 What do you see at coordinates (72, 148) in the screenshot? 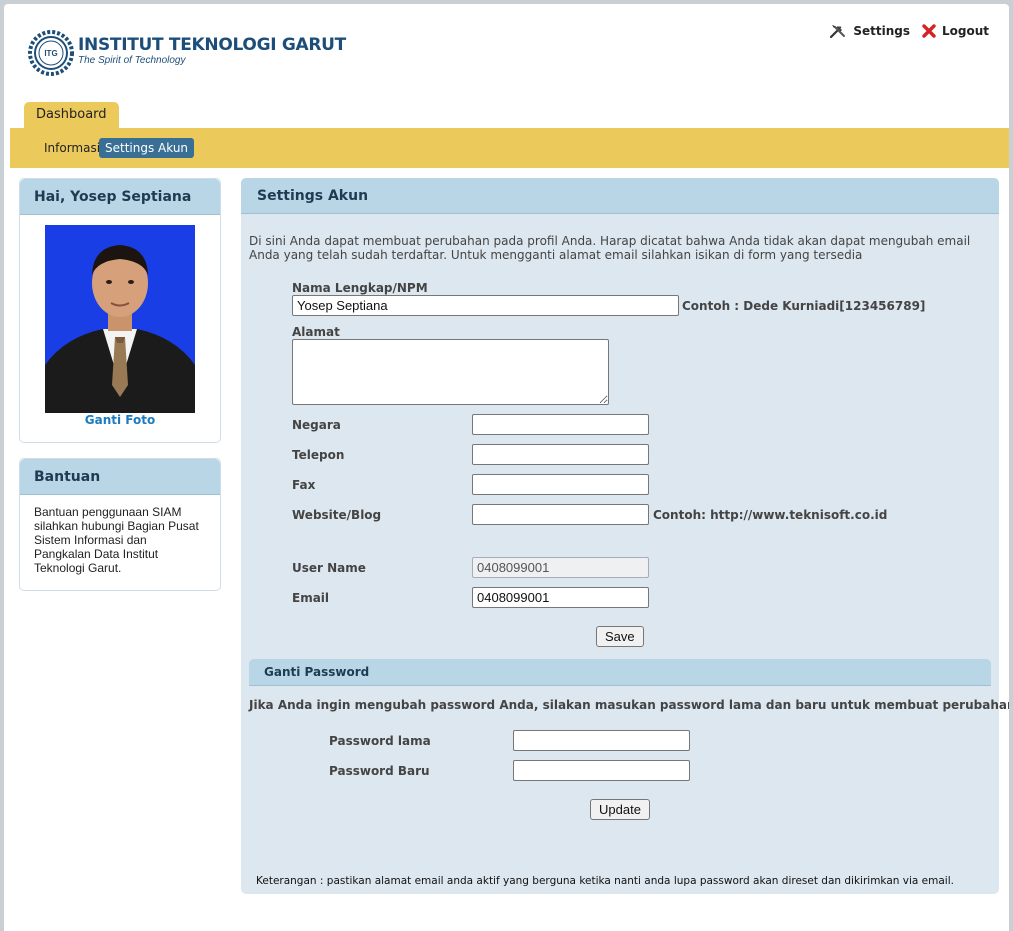
I see `nav-item-informasi: Informasi` at bounding box center [72, 148].